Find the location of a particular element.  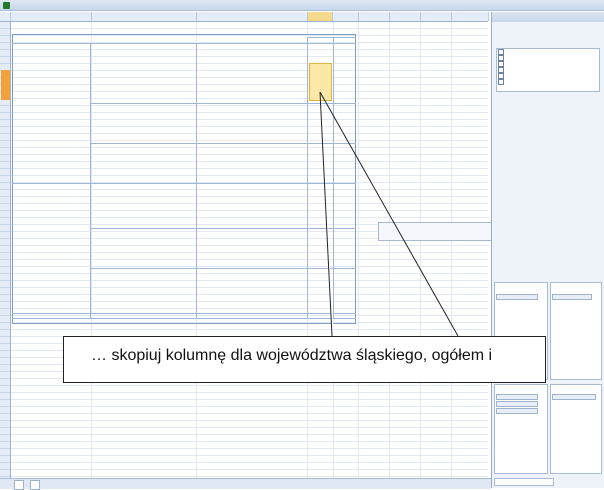

field-list-box is located at coordinates (548, 70).